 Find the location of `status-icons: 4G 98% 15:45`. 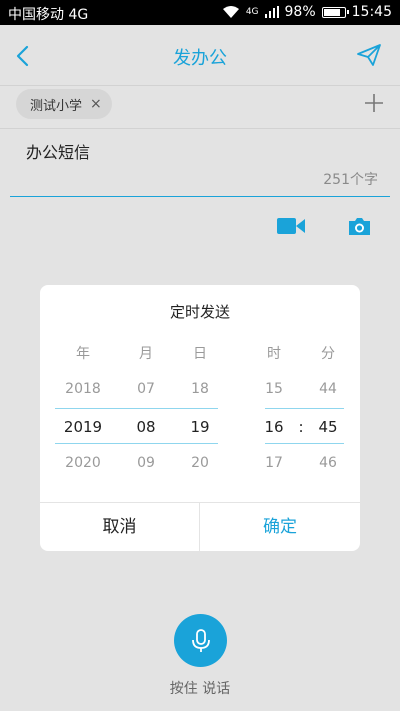

status-icons: 4G 98% 15:45 is located at coordinates (307, 12).